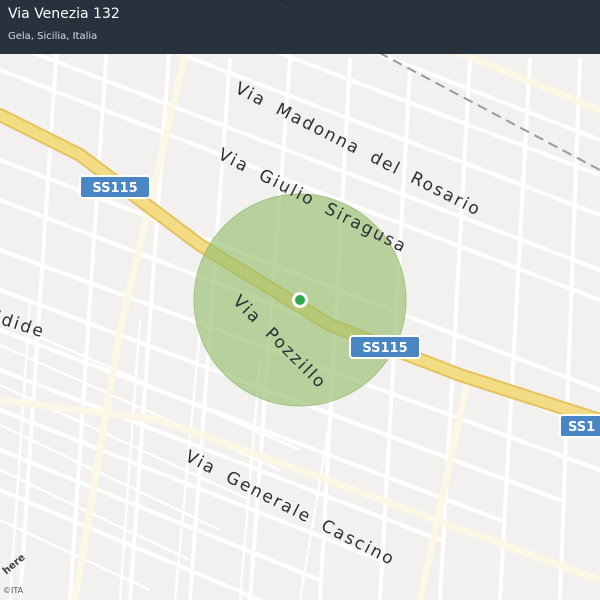 This screenshot has height=600, width=600. Describe the element at coordinates (13, 590) in the screenshot. I see `copyright-text: ©ITA` at that location.